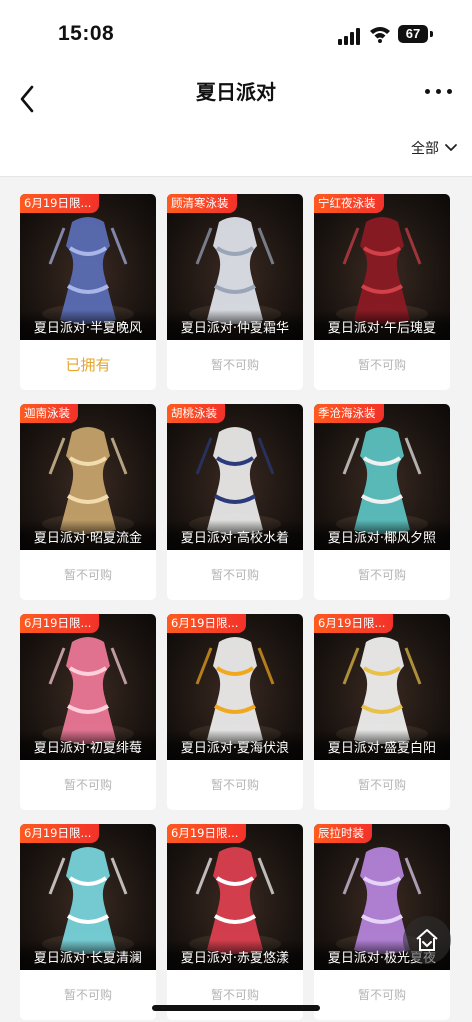  What do you see at coordinates (88, 365) in the screenshot?
I see `owned-status: 已拥有` at bounding box center [88, 365].